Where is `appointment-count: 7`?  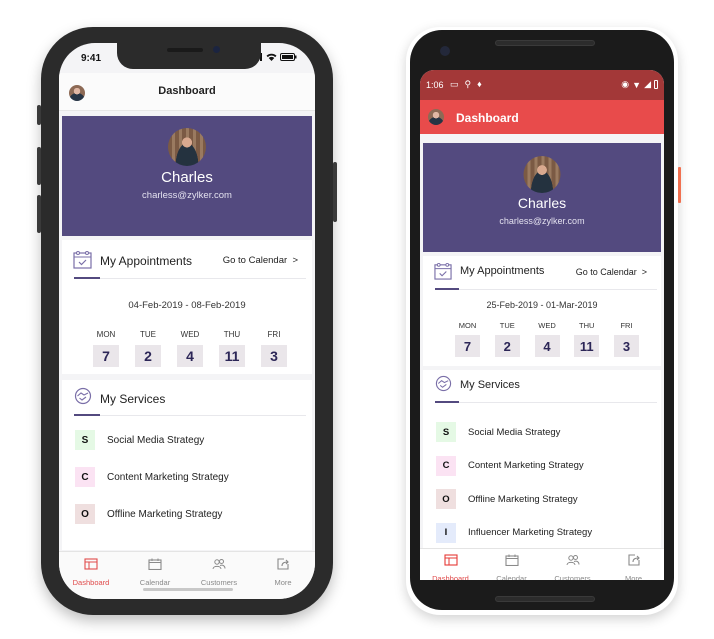
appointment-count: 7 is located at coordinates (467, 346).